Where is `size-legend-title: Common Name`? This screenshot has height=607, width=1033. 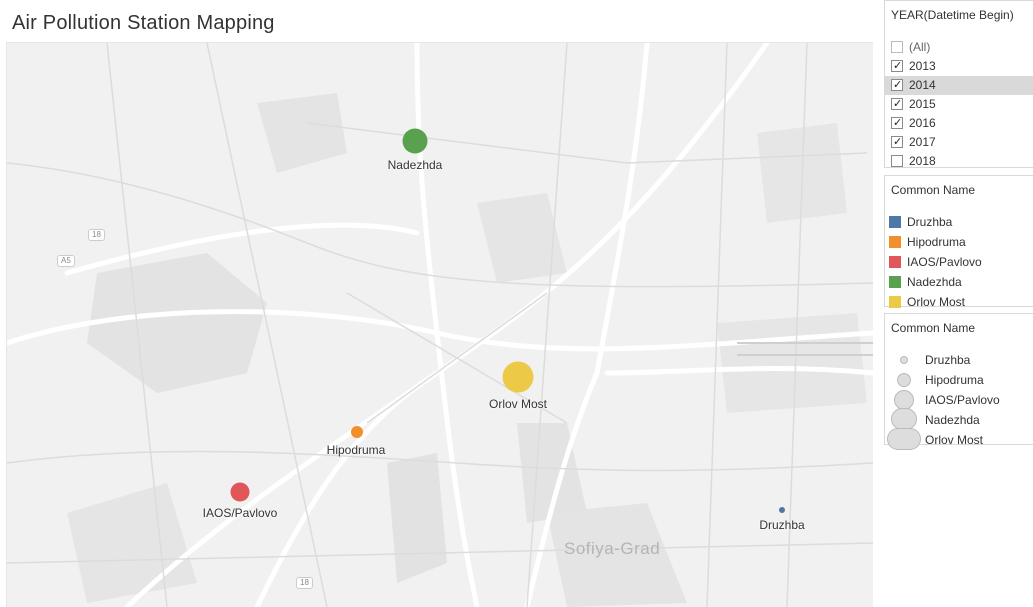 size-legend-title: Common Name is located at coordinates (933, 328).